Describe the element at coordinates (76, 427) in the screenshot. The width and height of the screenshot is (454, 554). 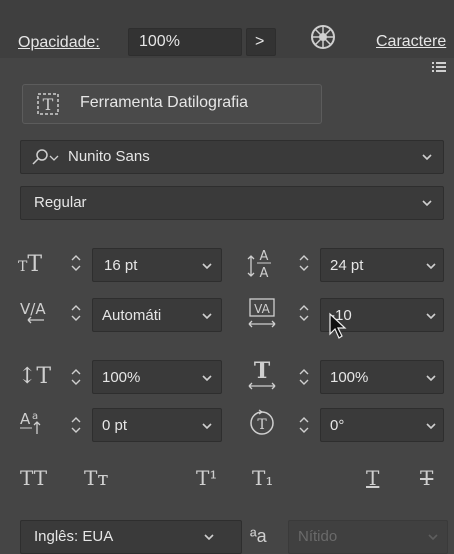
I see `baseline-shift-stepper` at that location.